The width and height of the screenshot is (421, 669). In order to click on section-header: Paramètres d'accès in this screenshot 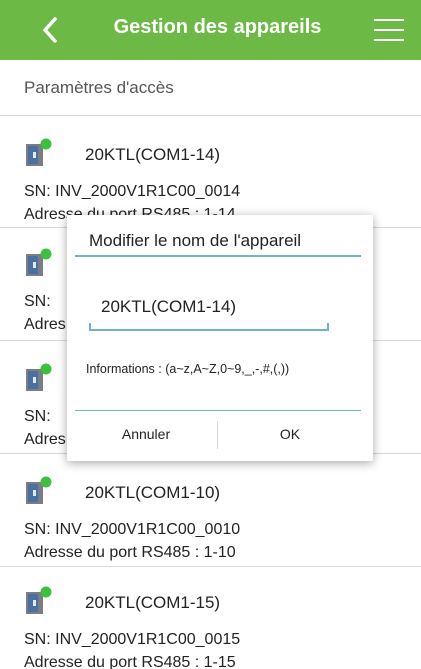, I will do `click(99, 87)`.